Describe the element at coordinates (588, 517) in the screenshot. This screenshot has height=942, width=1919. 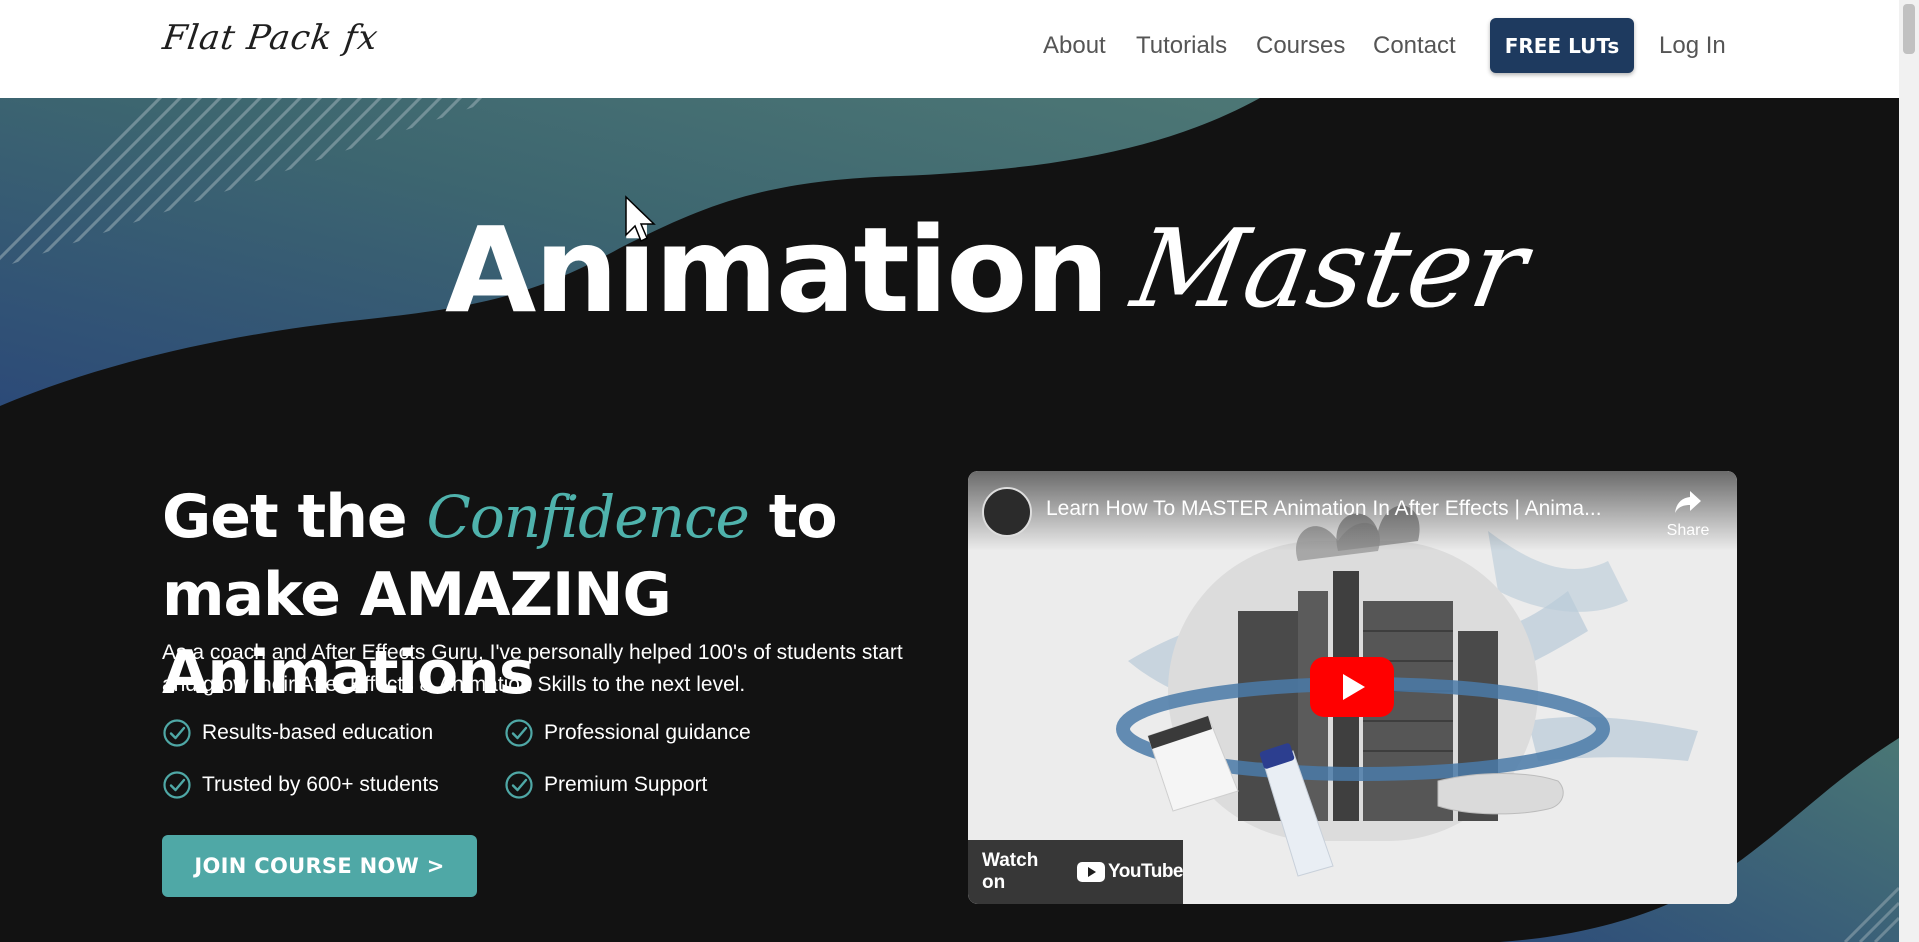
I see `headline-highlight: Confidence` at that location.